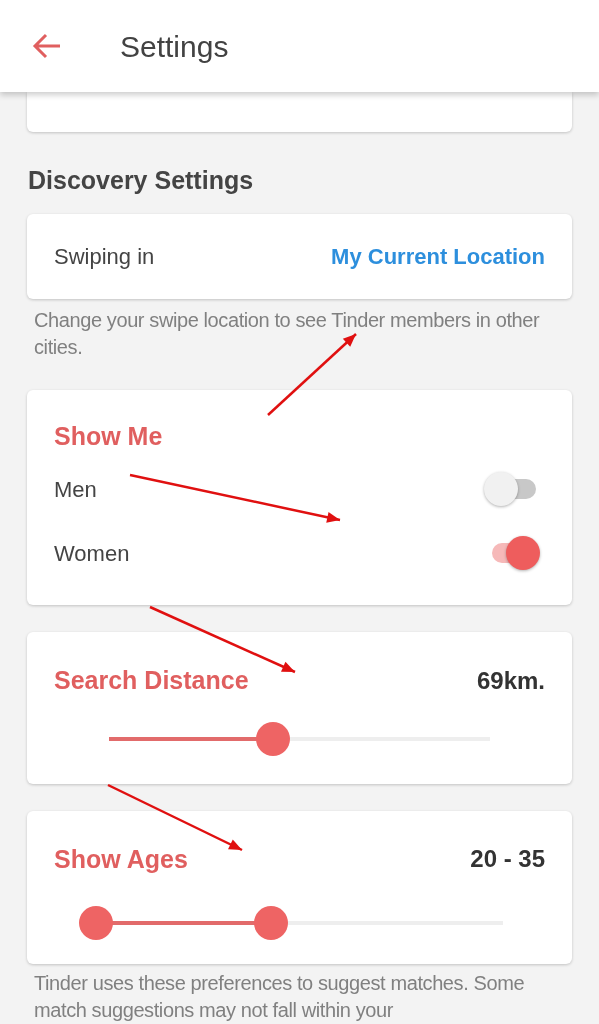 The image size is (599, 1024). I want to click on location-value: My Current Location, so click(438, 256).